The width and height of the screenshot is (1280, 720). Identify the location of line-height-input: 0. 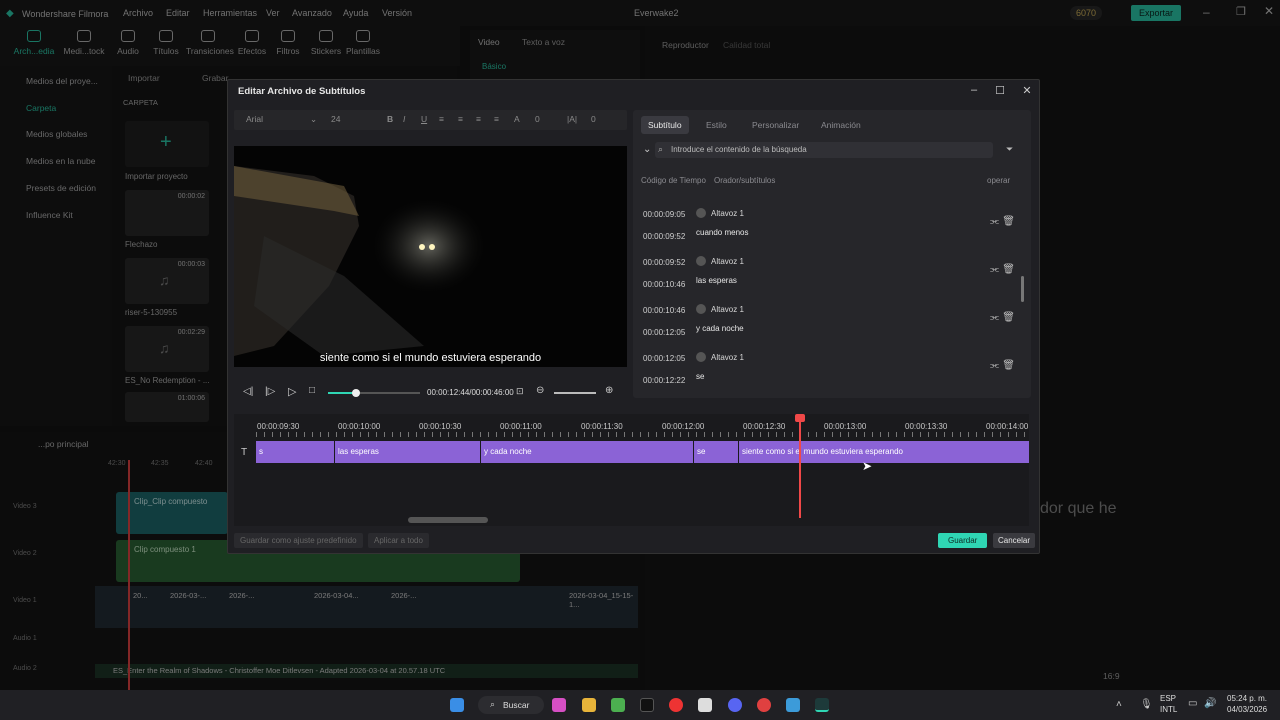
(593, 119).